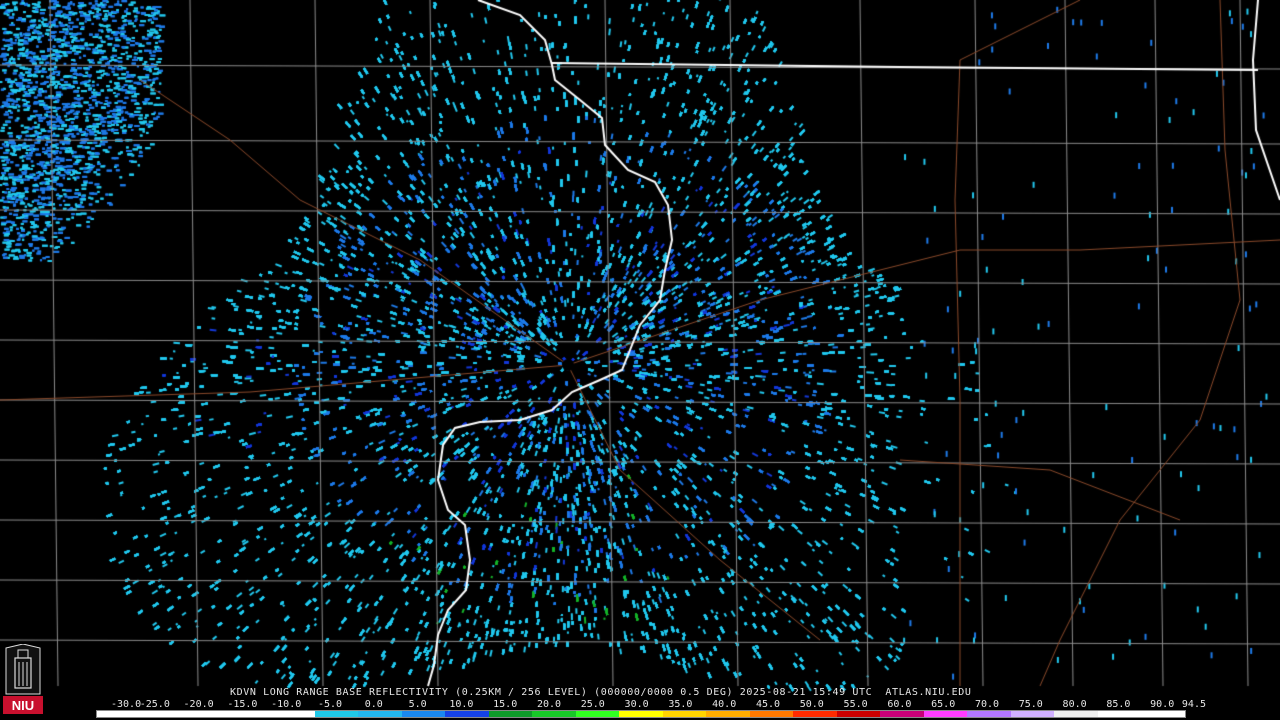 The height and width of the screenshot is (720, 1280). What do you see at coordinates (126, 704) in the screenshot?
I see `scale-label: -30.0` at bounding box center [126, 704].